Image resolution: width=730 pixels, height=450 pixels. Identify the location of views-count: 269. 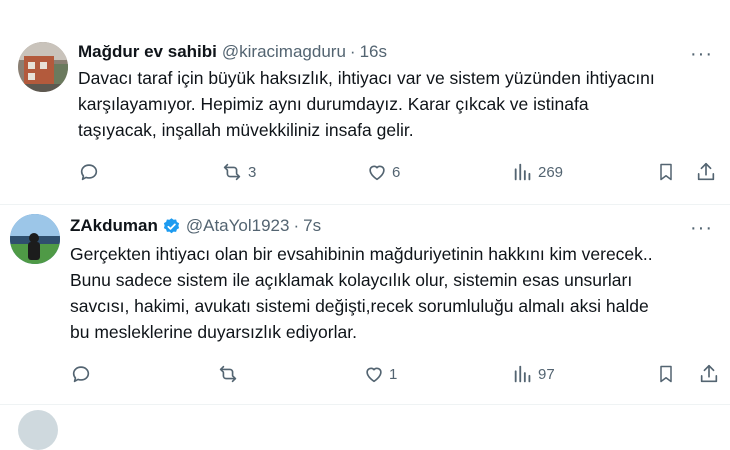
(551, 172).